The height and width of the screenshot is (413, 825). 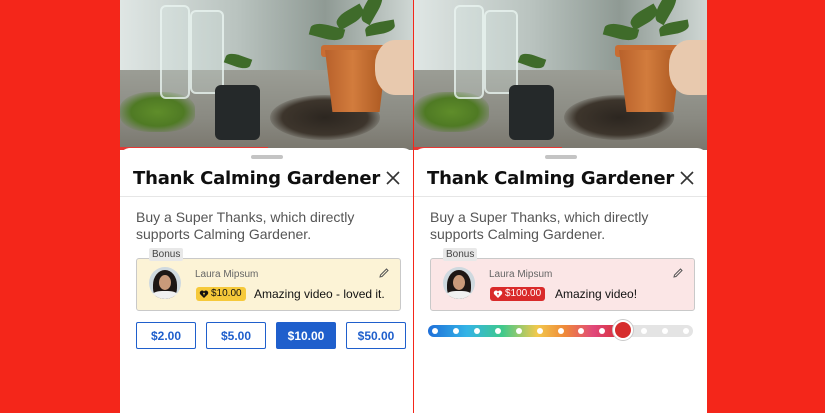 I want to click on comment-message: Amazing video!, so click(x=596, y=294).